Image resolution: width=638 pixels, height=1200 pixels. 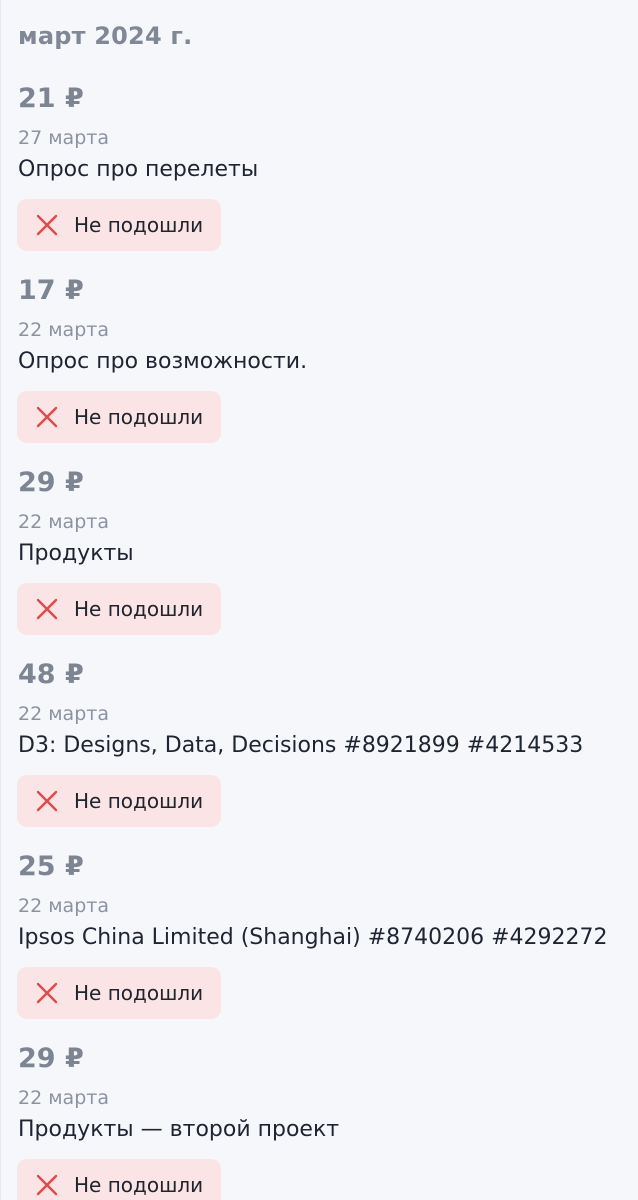 I want to click on survey-title: Опрос про возможности., so click(x=163, y=361).